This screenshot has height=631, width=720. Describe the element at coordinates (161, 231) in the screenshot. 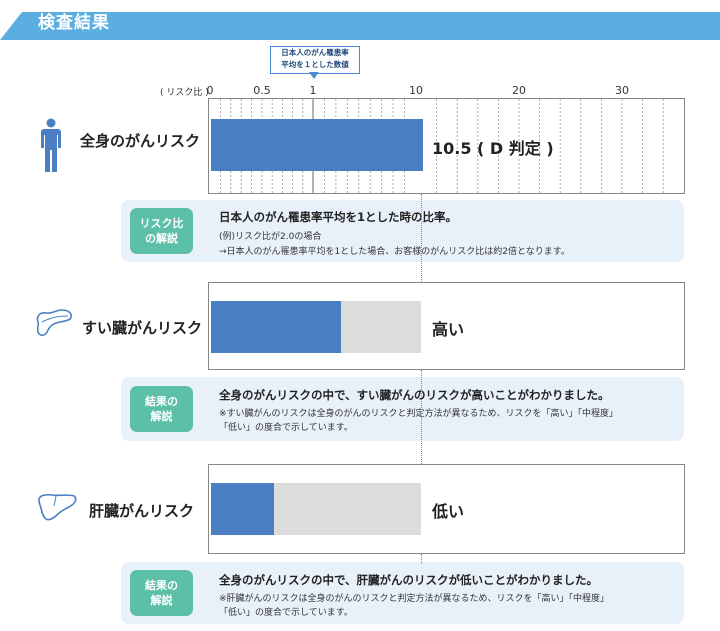

I see `risk-ratio-badge: リスク比 の解説` at that location.